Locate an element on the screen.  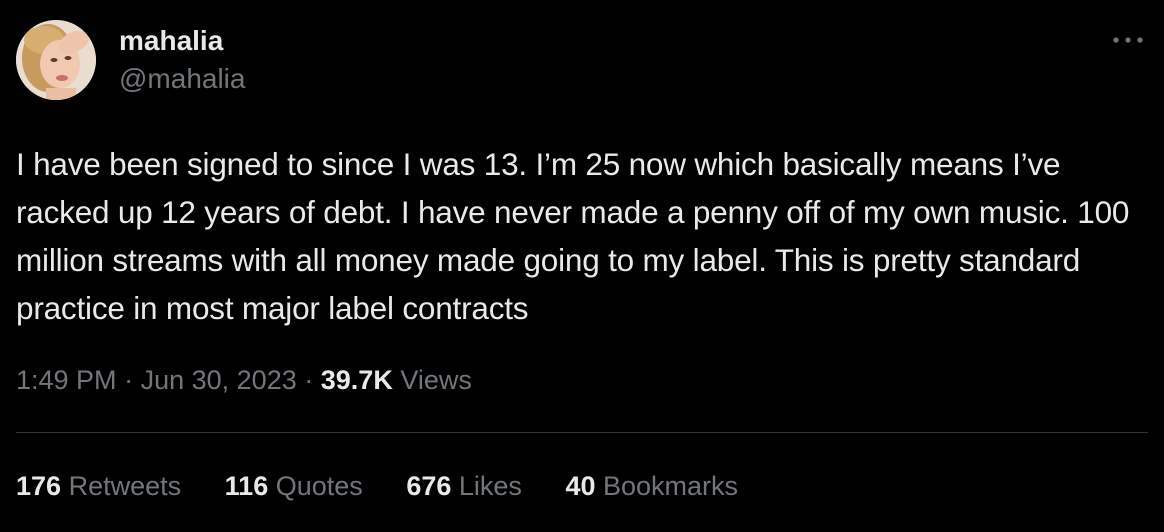
handle: @mahalia is located at coordinates (182, 79).